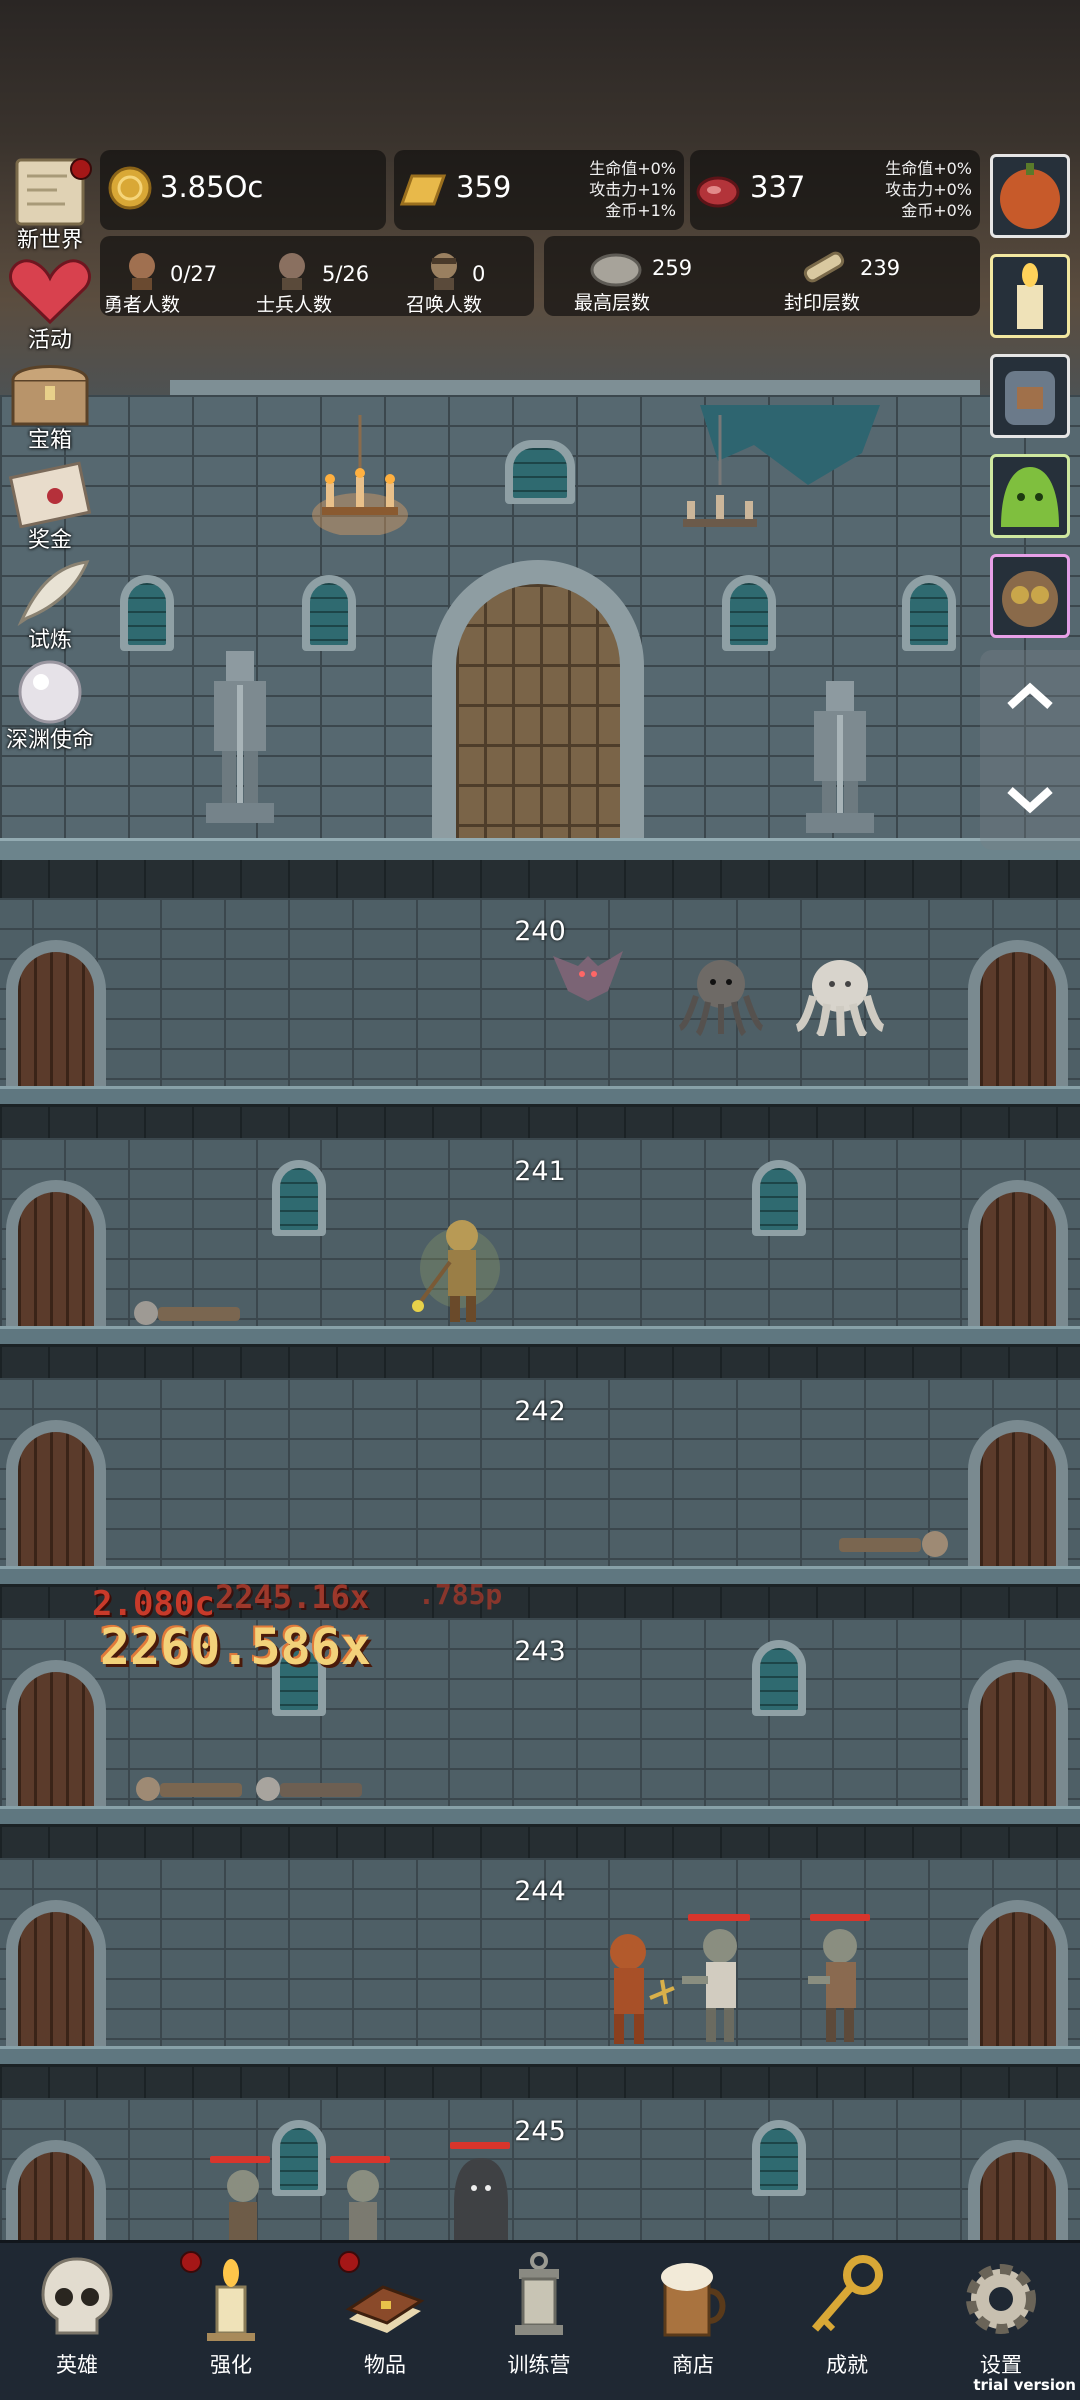 The height and width of the screenshot is (2400, 1080). What do you see at coordinates (50, 395) in the screenshot?
I see `treasure-chest-icon` at bounding box center [50, 395].